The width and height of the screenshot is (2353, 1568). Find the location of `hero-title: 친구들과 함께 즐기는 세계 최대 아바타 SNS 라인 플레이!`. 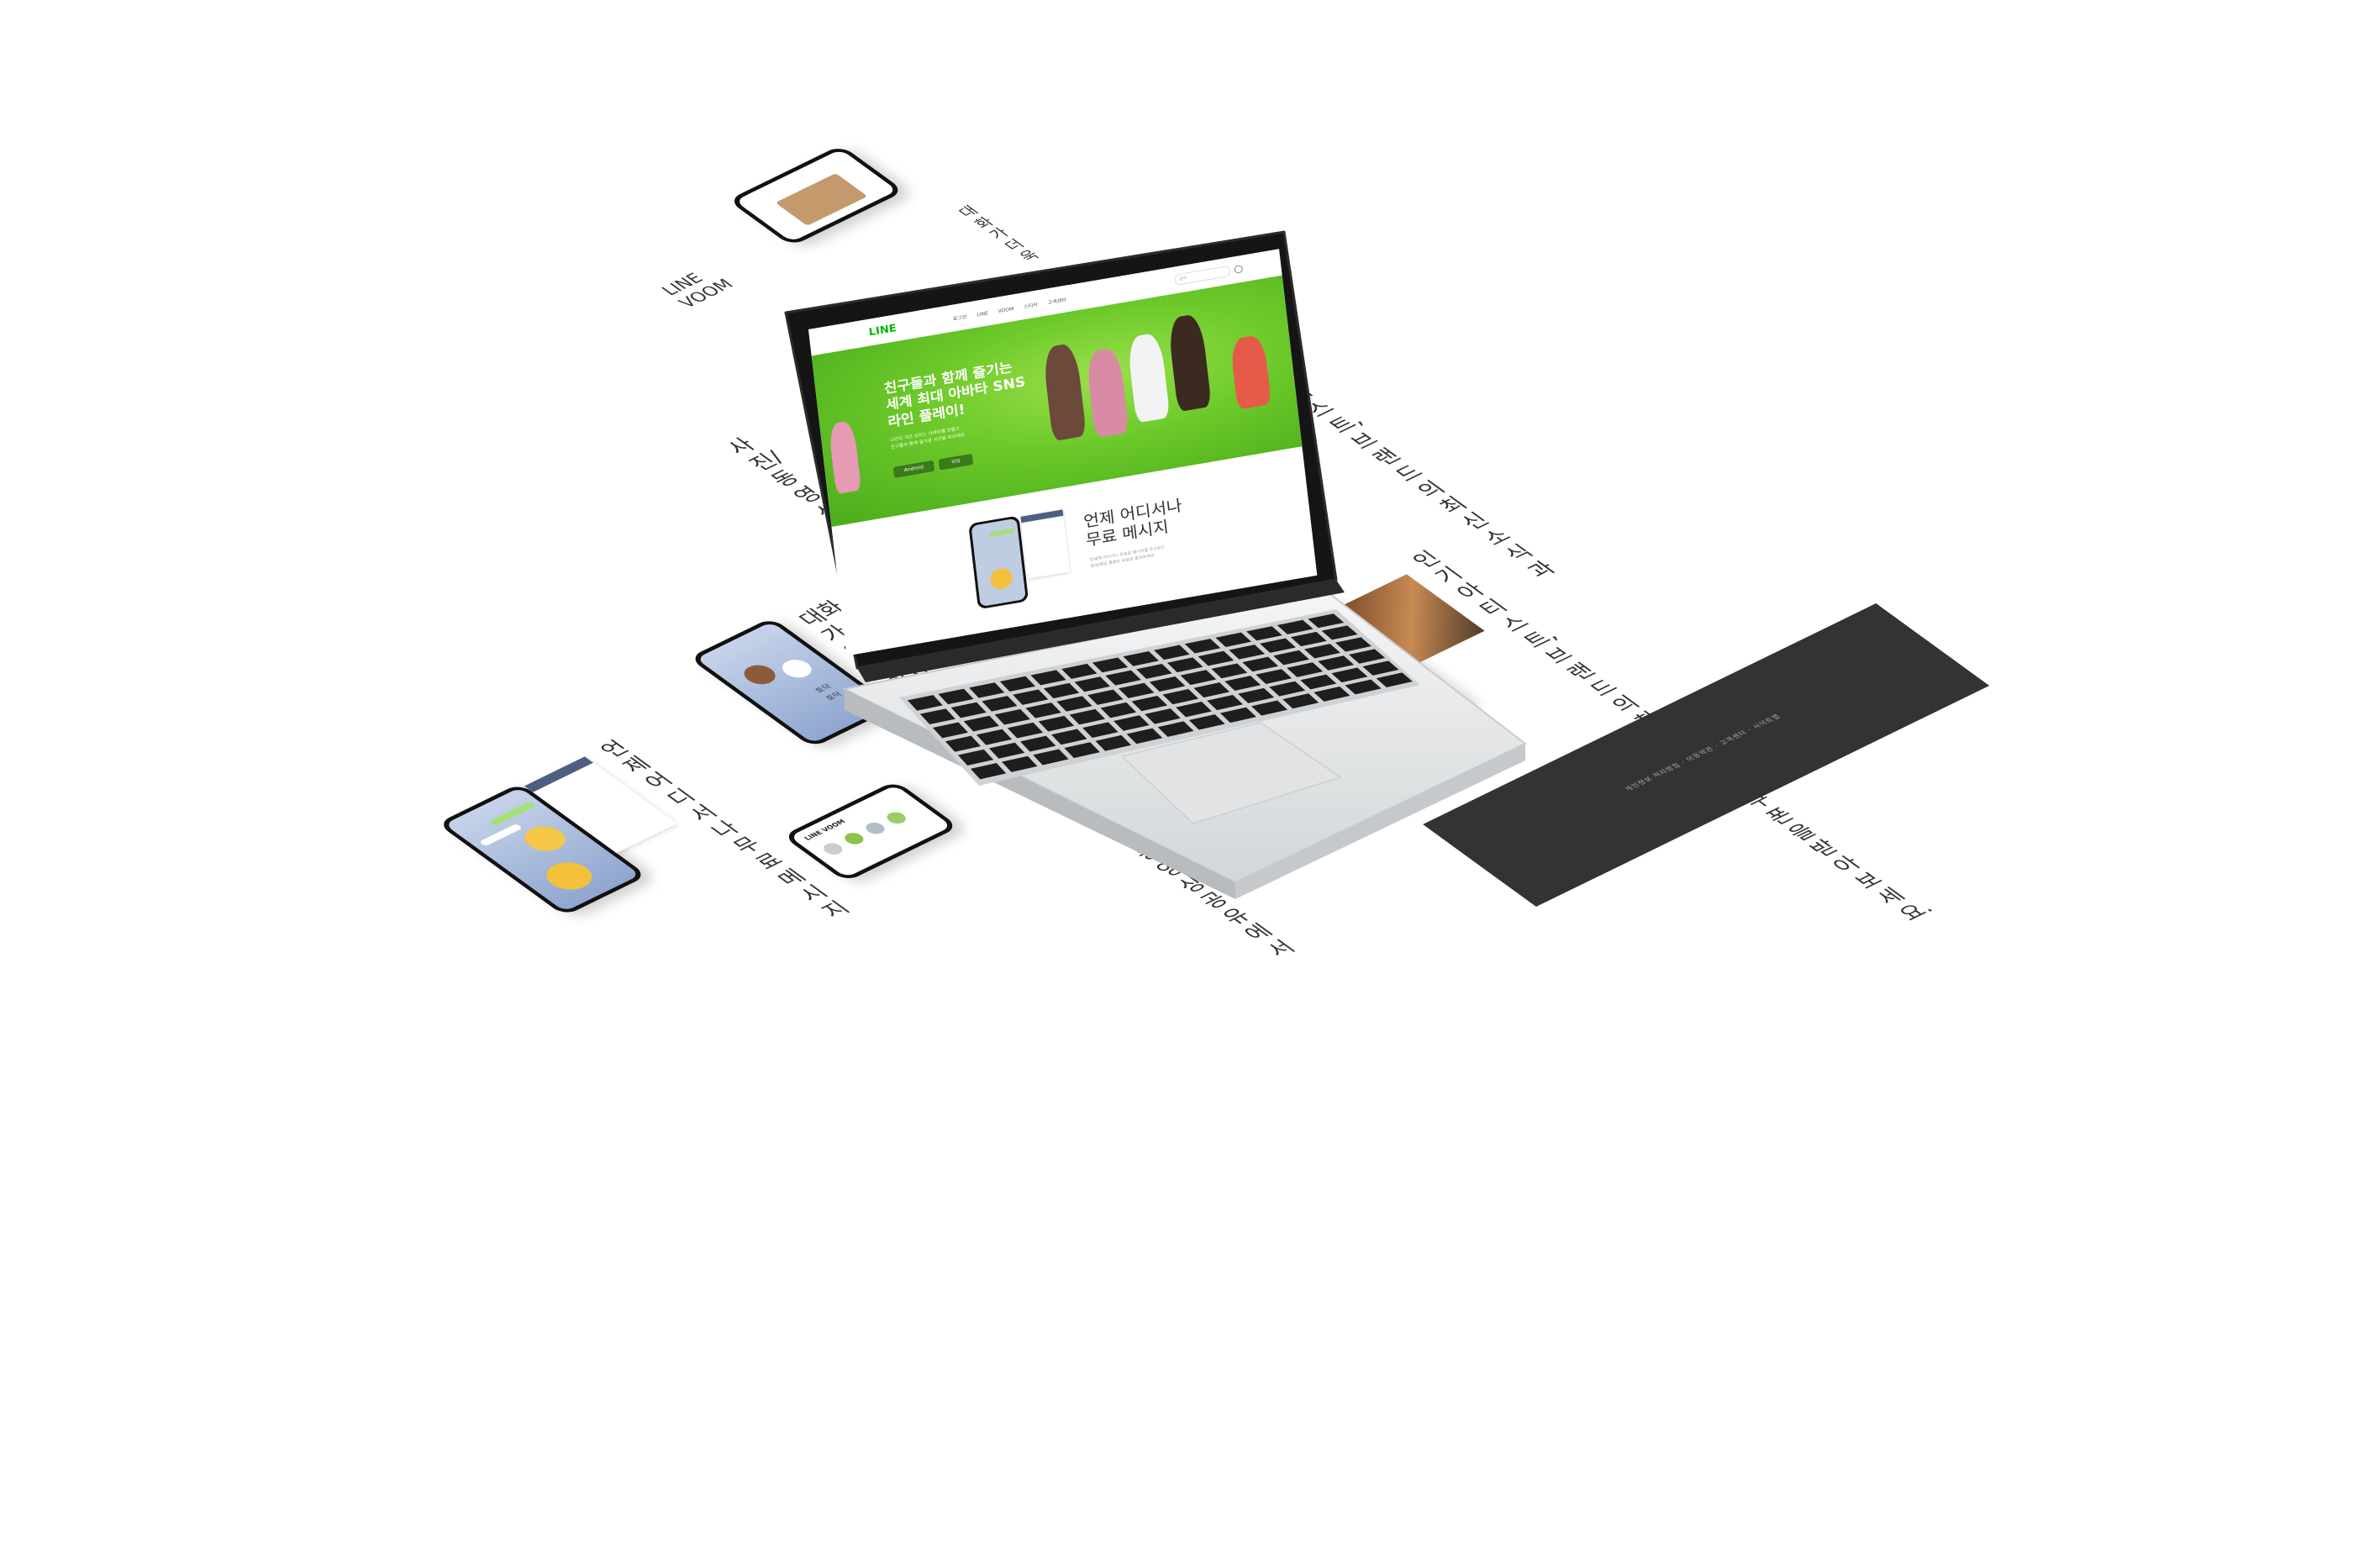

hero-title: 친구들과 함께 즐기는 세계 최대 아바타 SNS 라인 플레이! is located at coordinates (954, 395).